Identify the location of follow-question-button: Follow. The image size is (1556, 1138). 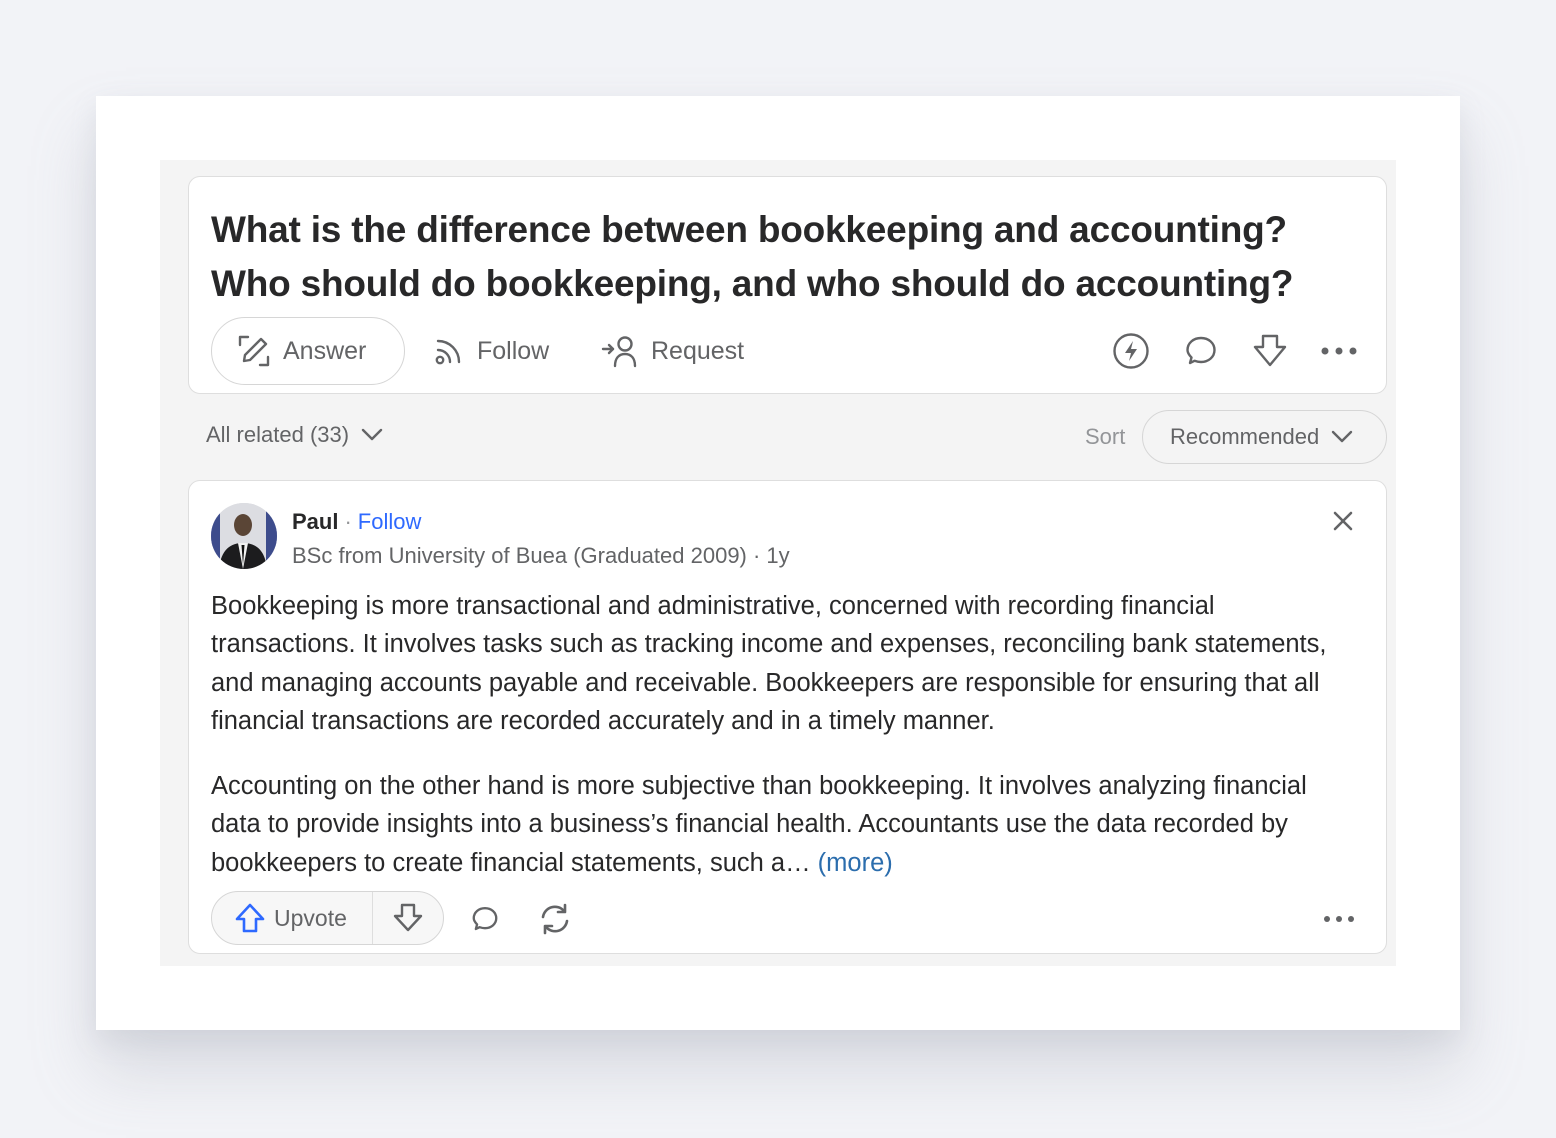
(491, 351).